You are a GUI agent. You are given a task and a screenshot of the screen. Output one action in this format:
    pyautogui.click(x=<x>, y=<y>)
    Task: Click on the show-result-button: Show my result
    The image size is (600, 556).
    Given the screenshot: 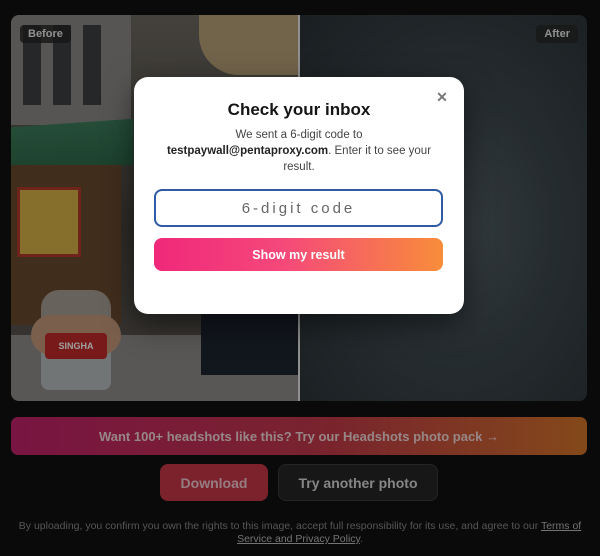 What is the action you would take?
    pyautogui.click(x=298, y=254)
    